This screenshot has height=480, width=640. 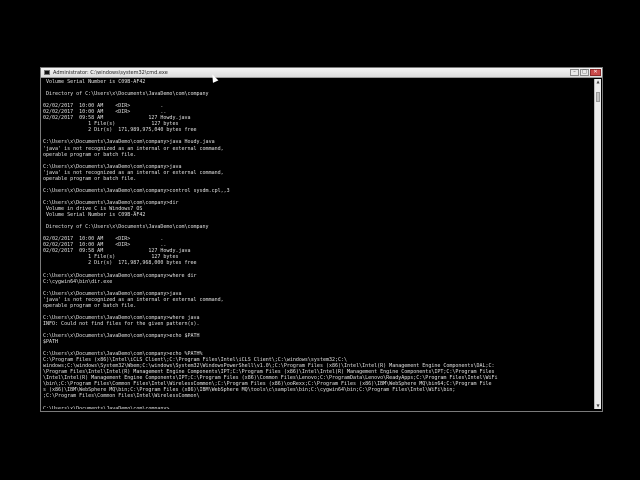 I want to click on cmd-icon, so click(x=47, y=72).